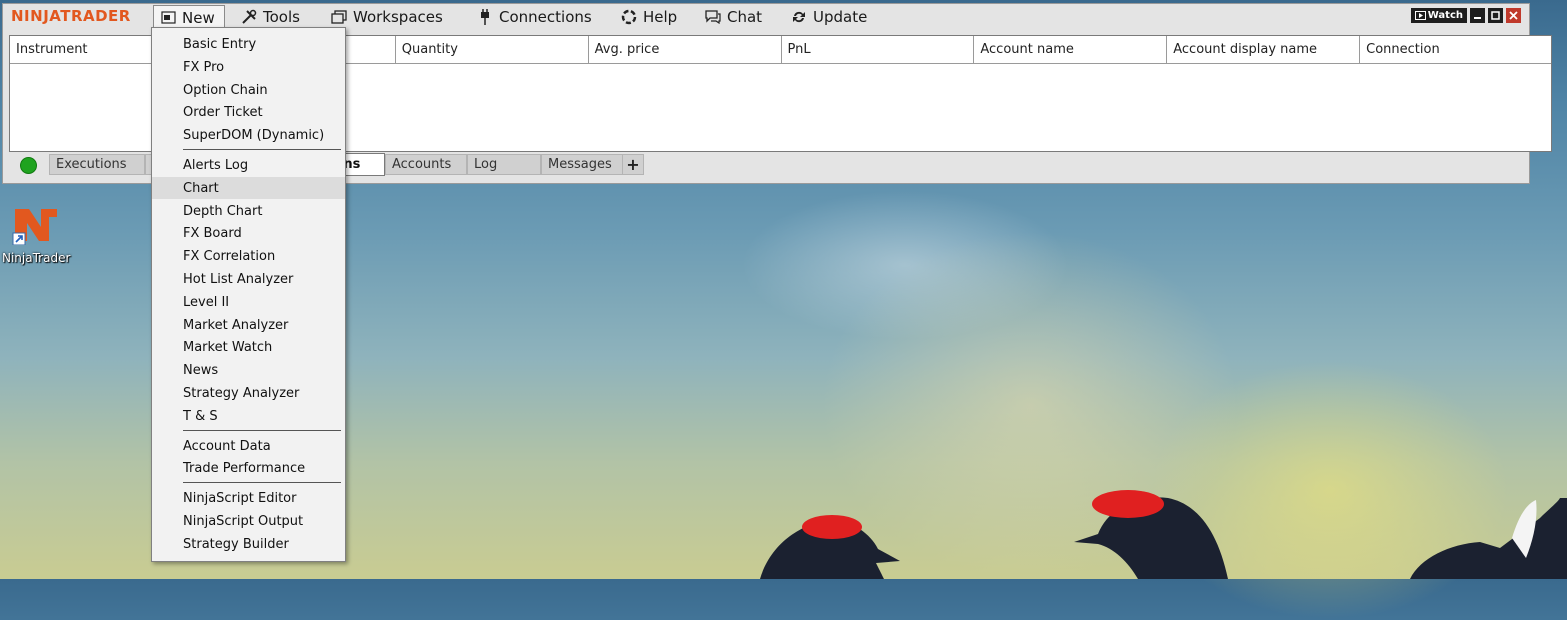 This screenshot has width=1567, height=620. Describe the element at coordinates (248, 112) in the screenshot. I see `new-menu-item: Order Ticket` at that location.